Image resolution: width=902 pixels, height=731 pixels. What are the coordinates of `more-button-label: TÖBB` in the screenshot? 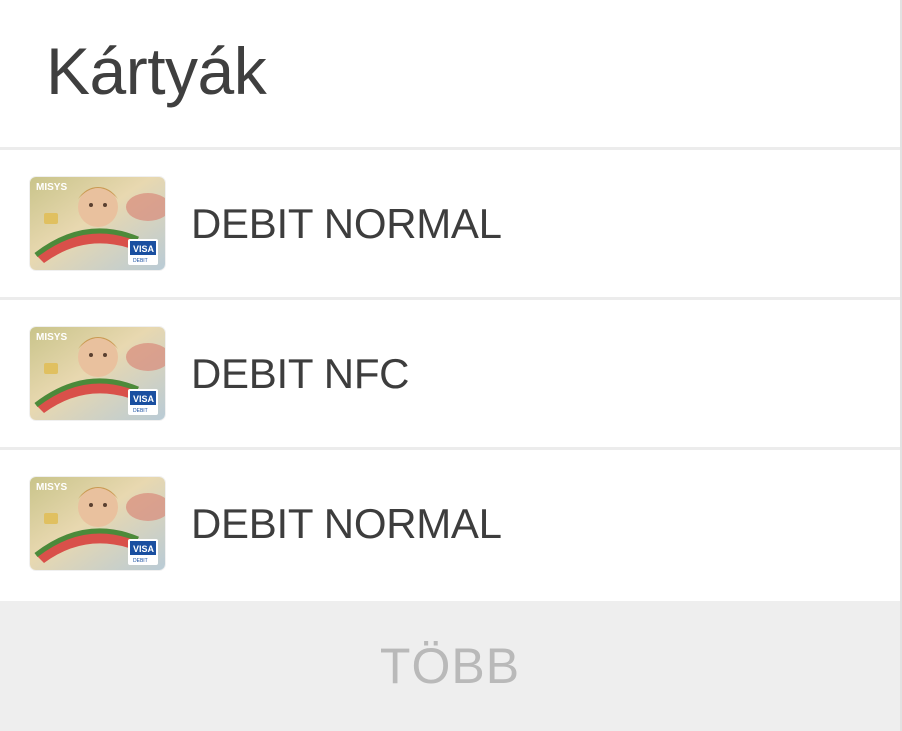 It's located at (450, 666).